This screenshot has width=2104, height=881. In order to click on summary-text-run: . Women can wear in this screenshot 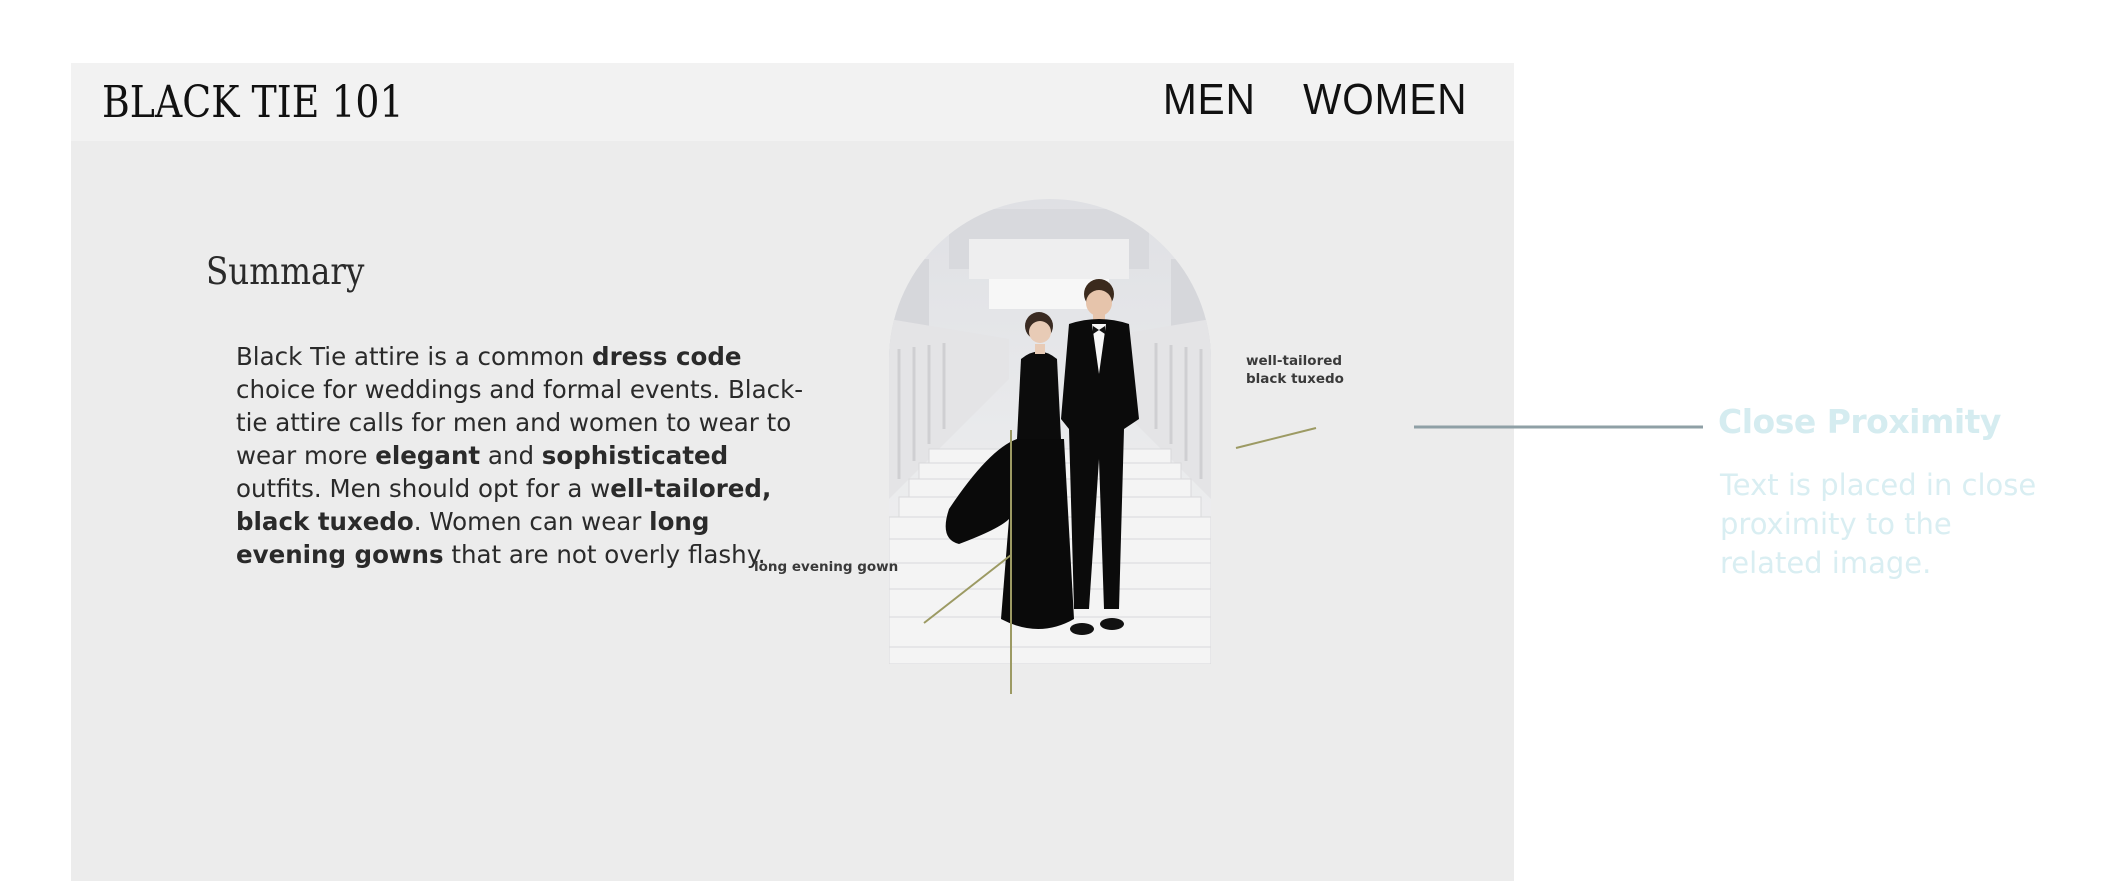, I will do `click(531, 521)`.